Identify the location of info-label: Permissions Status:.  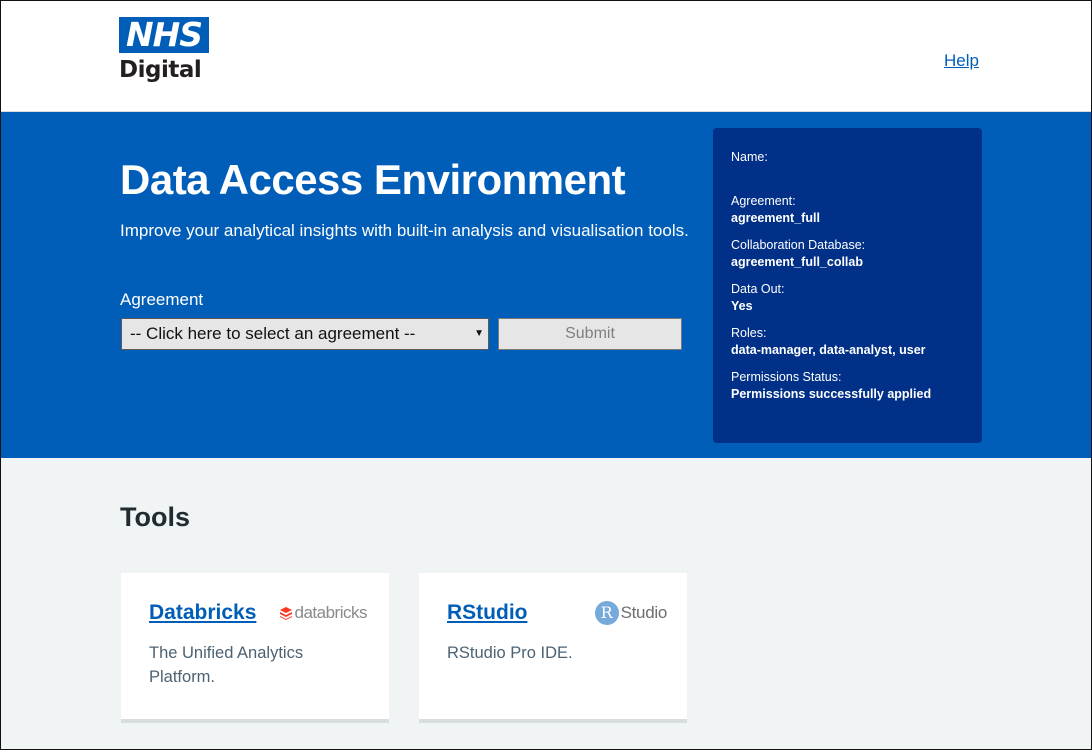
(786, 377).